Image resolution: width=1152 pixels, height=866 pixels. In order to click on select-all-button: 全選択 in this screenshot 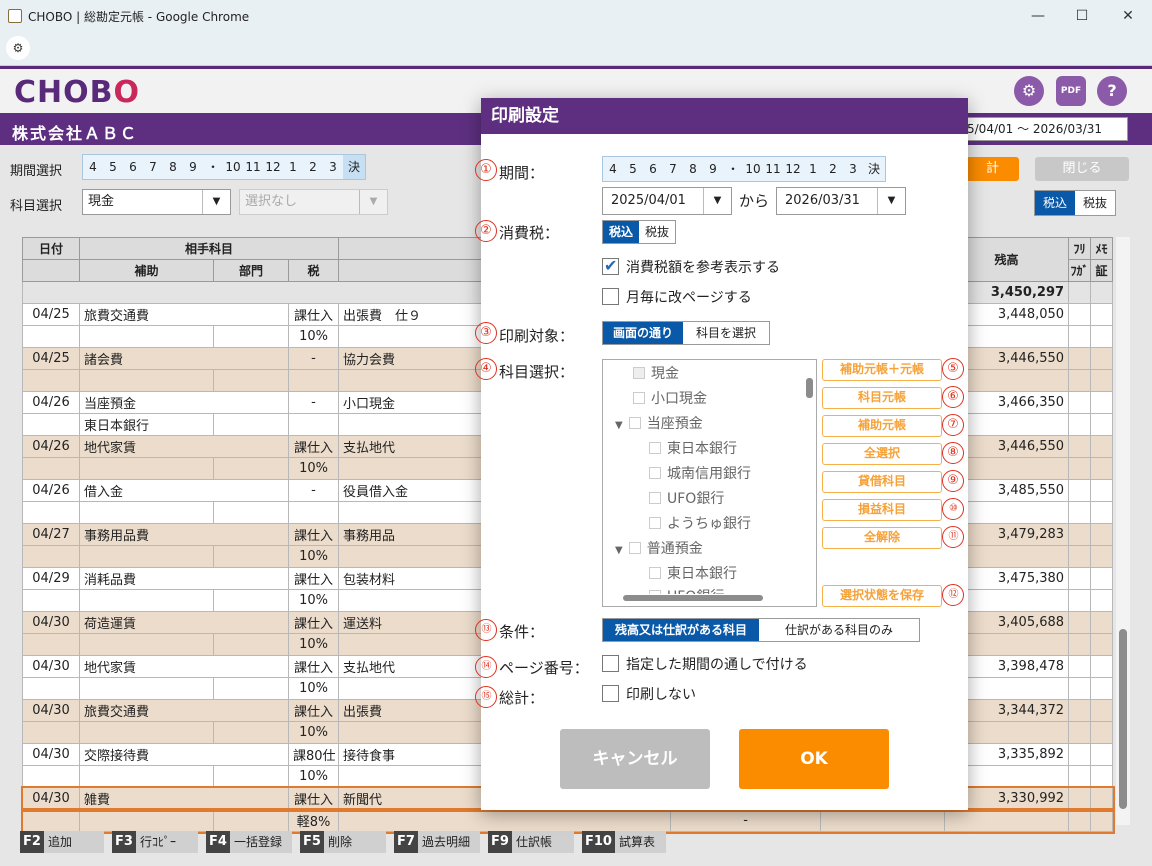, I will do `click(882, 454)`.